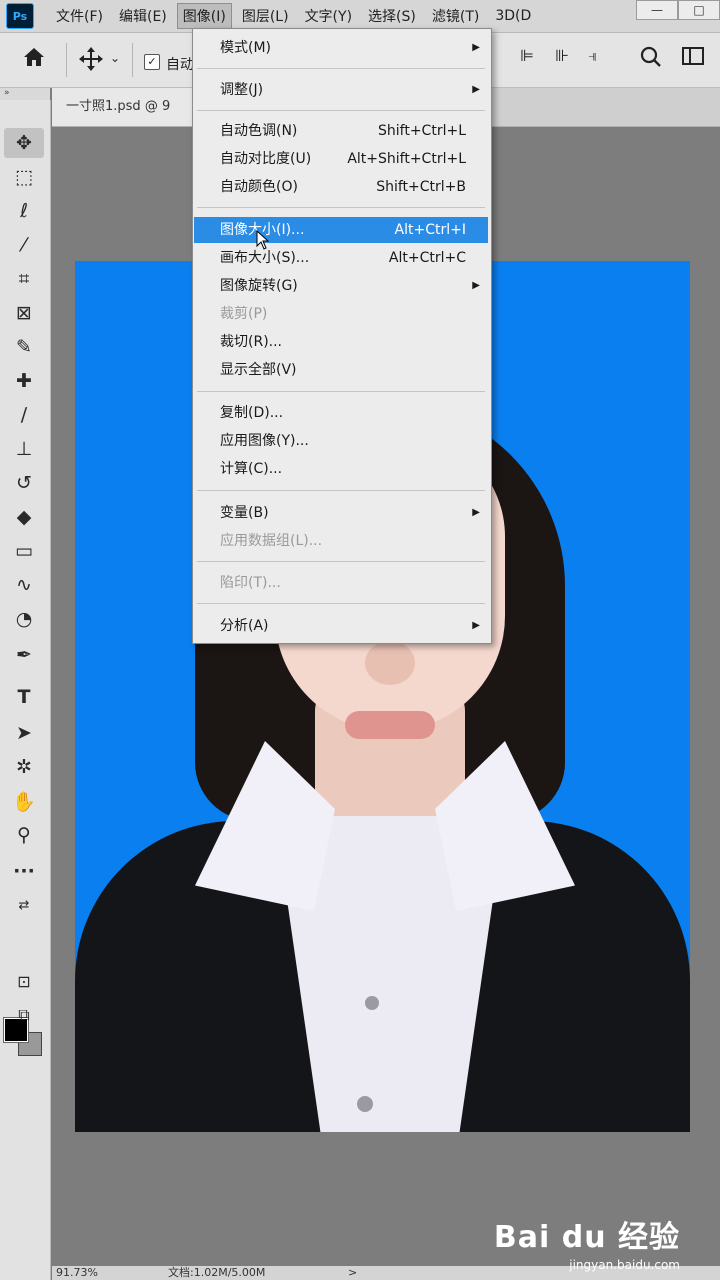 This screenshot has height=1280, width=720. What do you see at coordinates (77, 1273) in the screenshot?
I see `zoom-level: 91.73%` at bounding box center [77, 1273].